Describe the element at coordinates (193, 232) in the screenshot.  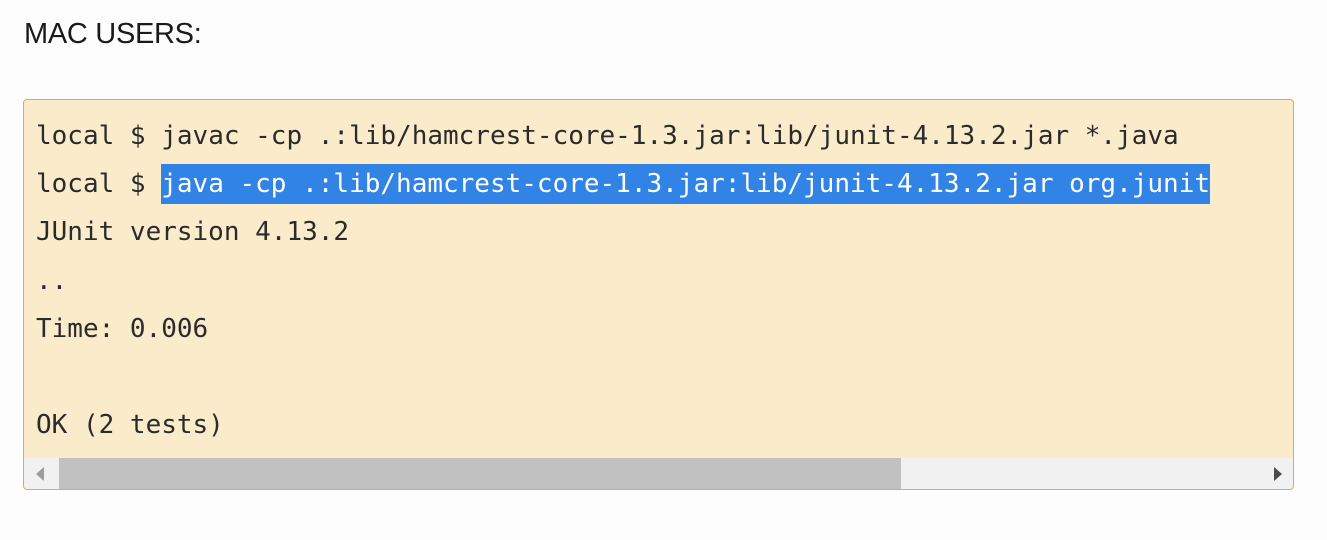
I see `code-text: JUnit version 4.13.2` at that location.